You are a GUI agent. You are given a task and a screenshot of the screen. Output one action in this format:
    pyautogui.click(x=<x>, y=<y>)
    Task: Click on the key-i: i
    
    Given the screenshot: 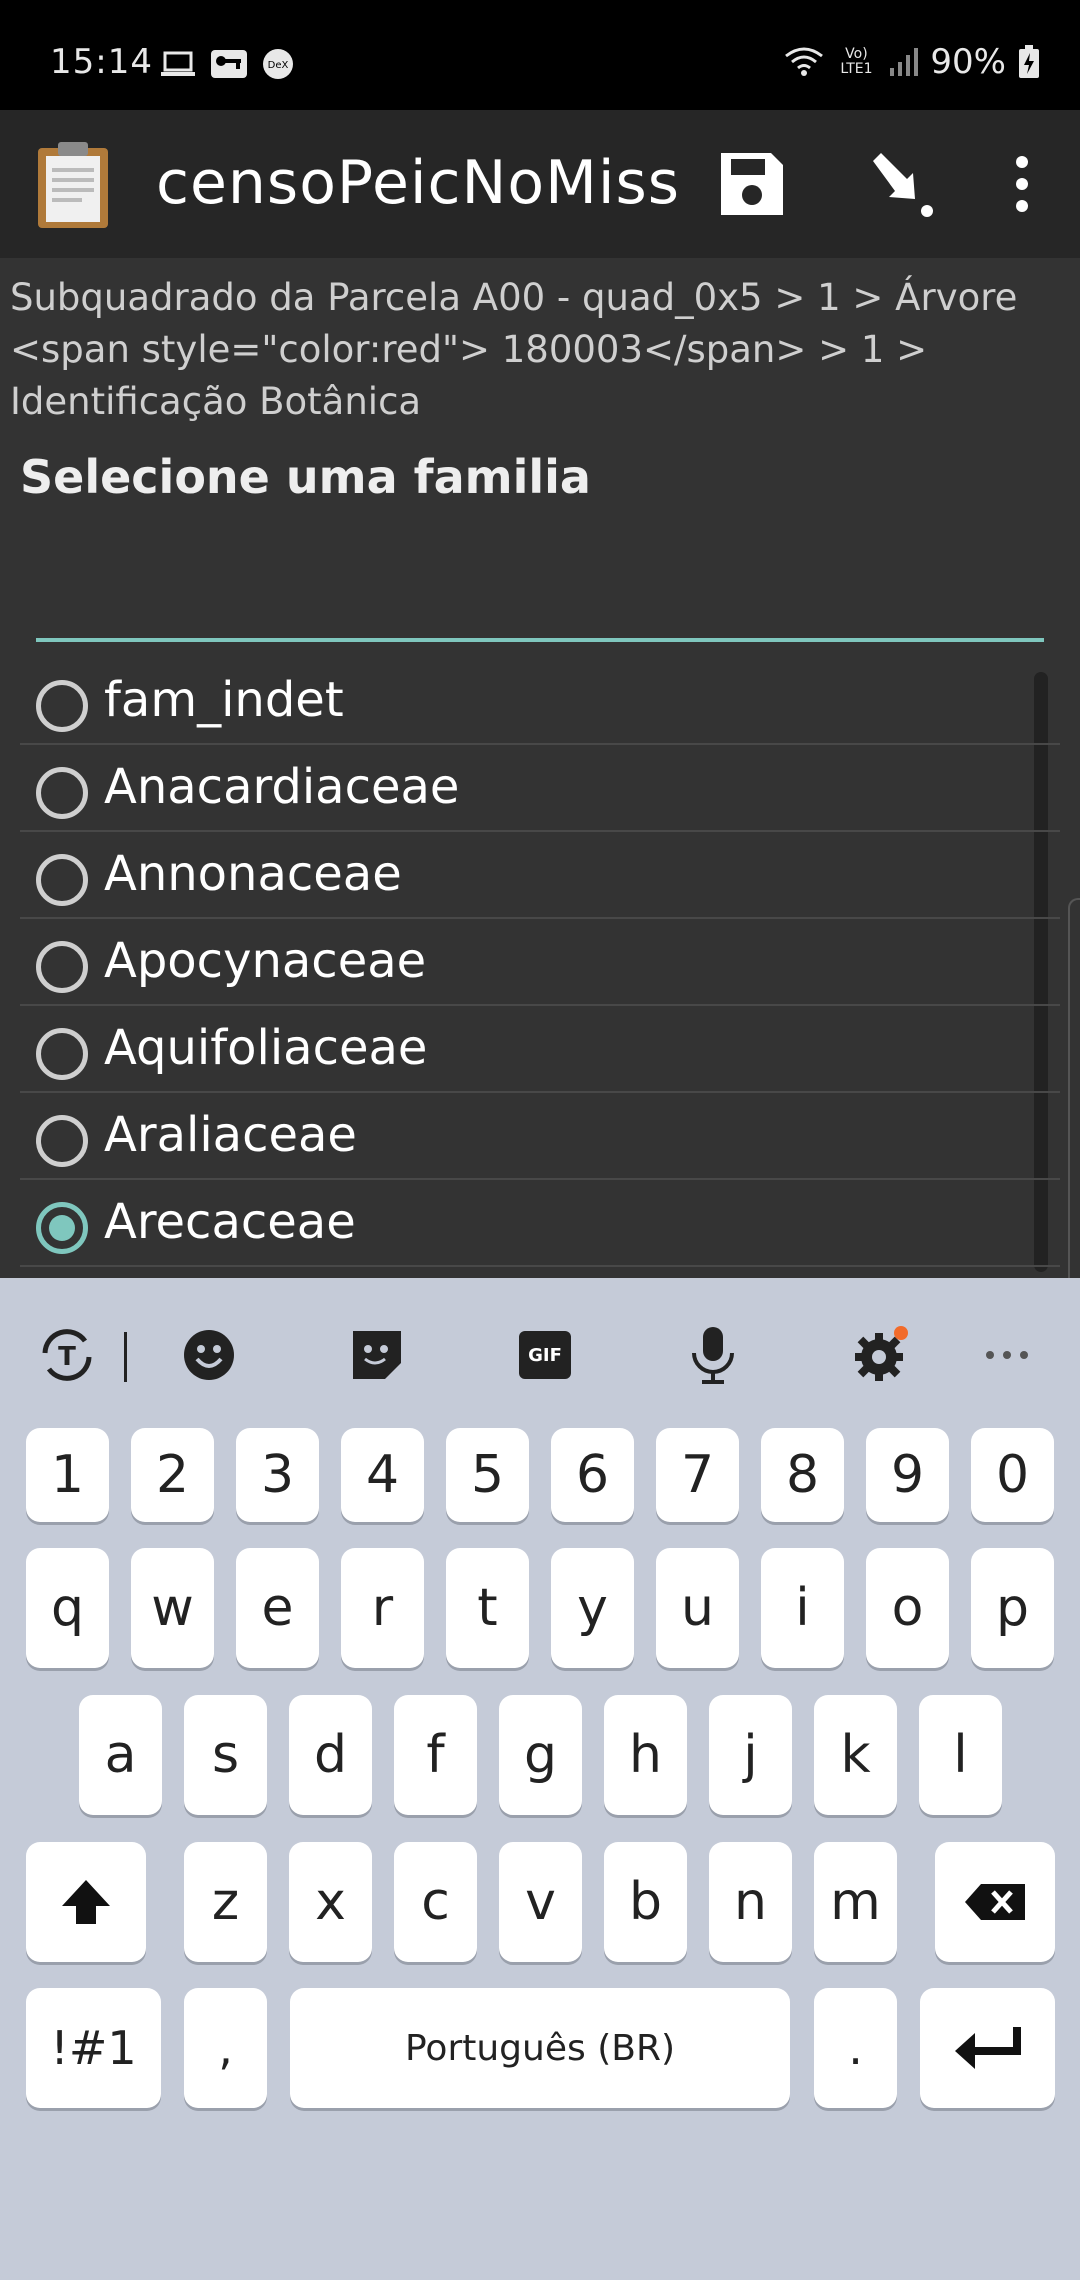 What is the action you would take?
    pyautogui.click(x=802, y=1608)
    